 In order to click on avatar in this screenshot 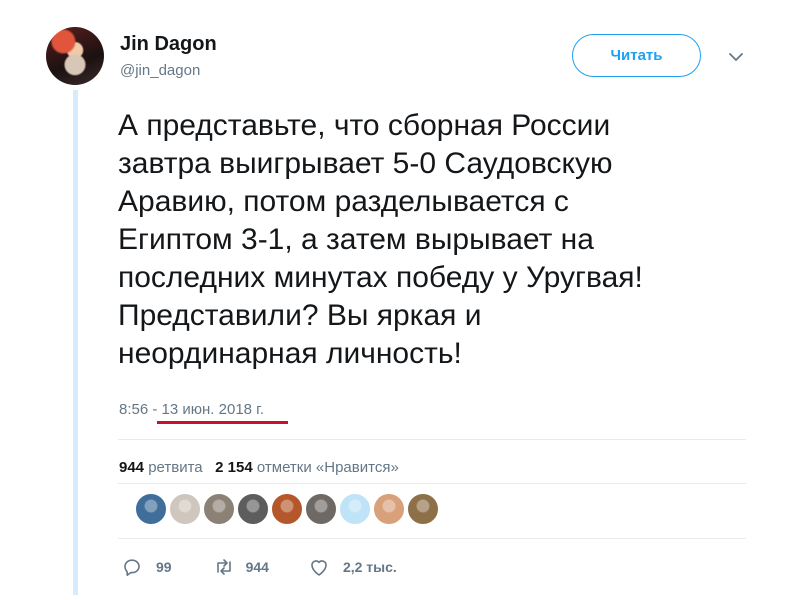, I will do `click(75, 56)`.